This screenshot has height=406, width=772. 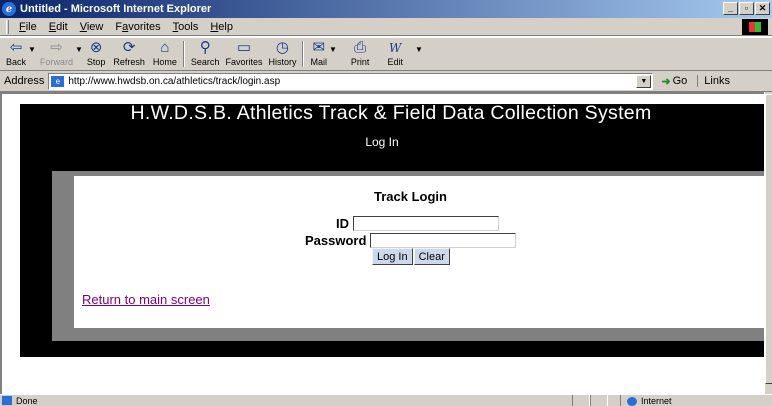 I want to click on mail-button: ✉ Mail, so click(x=318, y=54).